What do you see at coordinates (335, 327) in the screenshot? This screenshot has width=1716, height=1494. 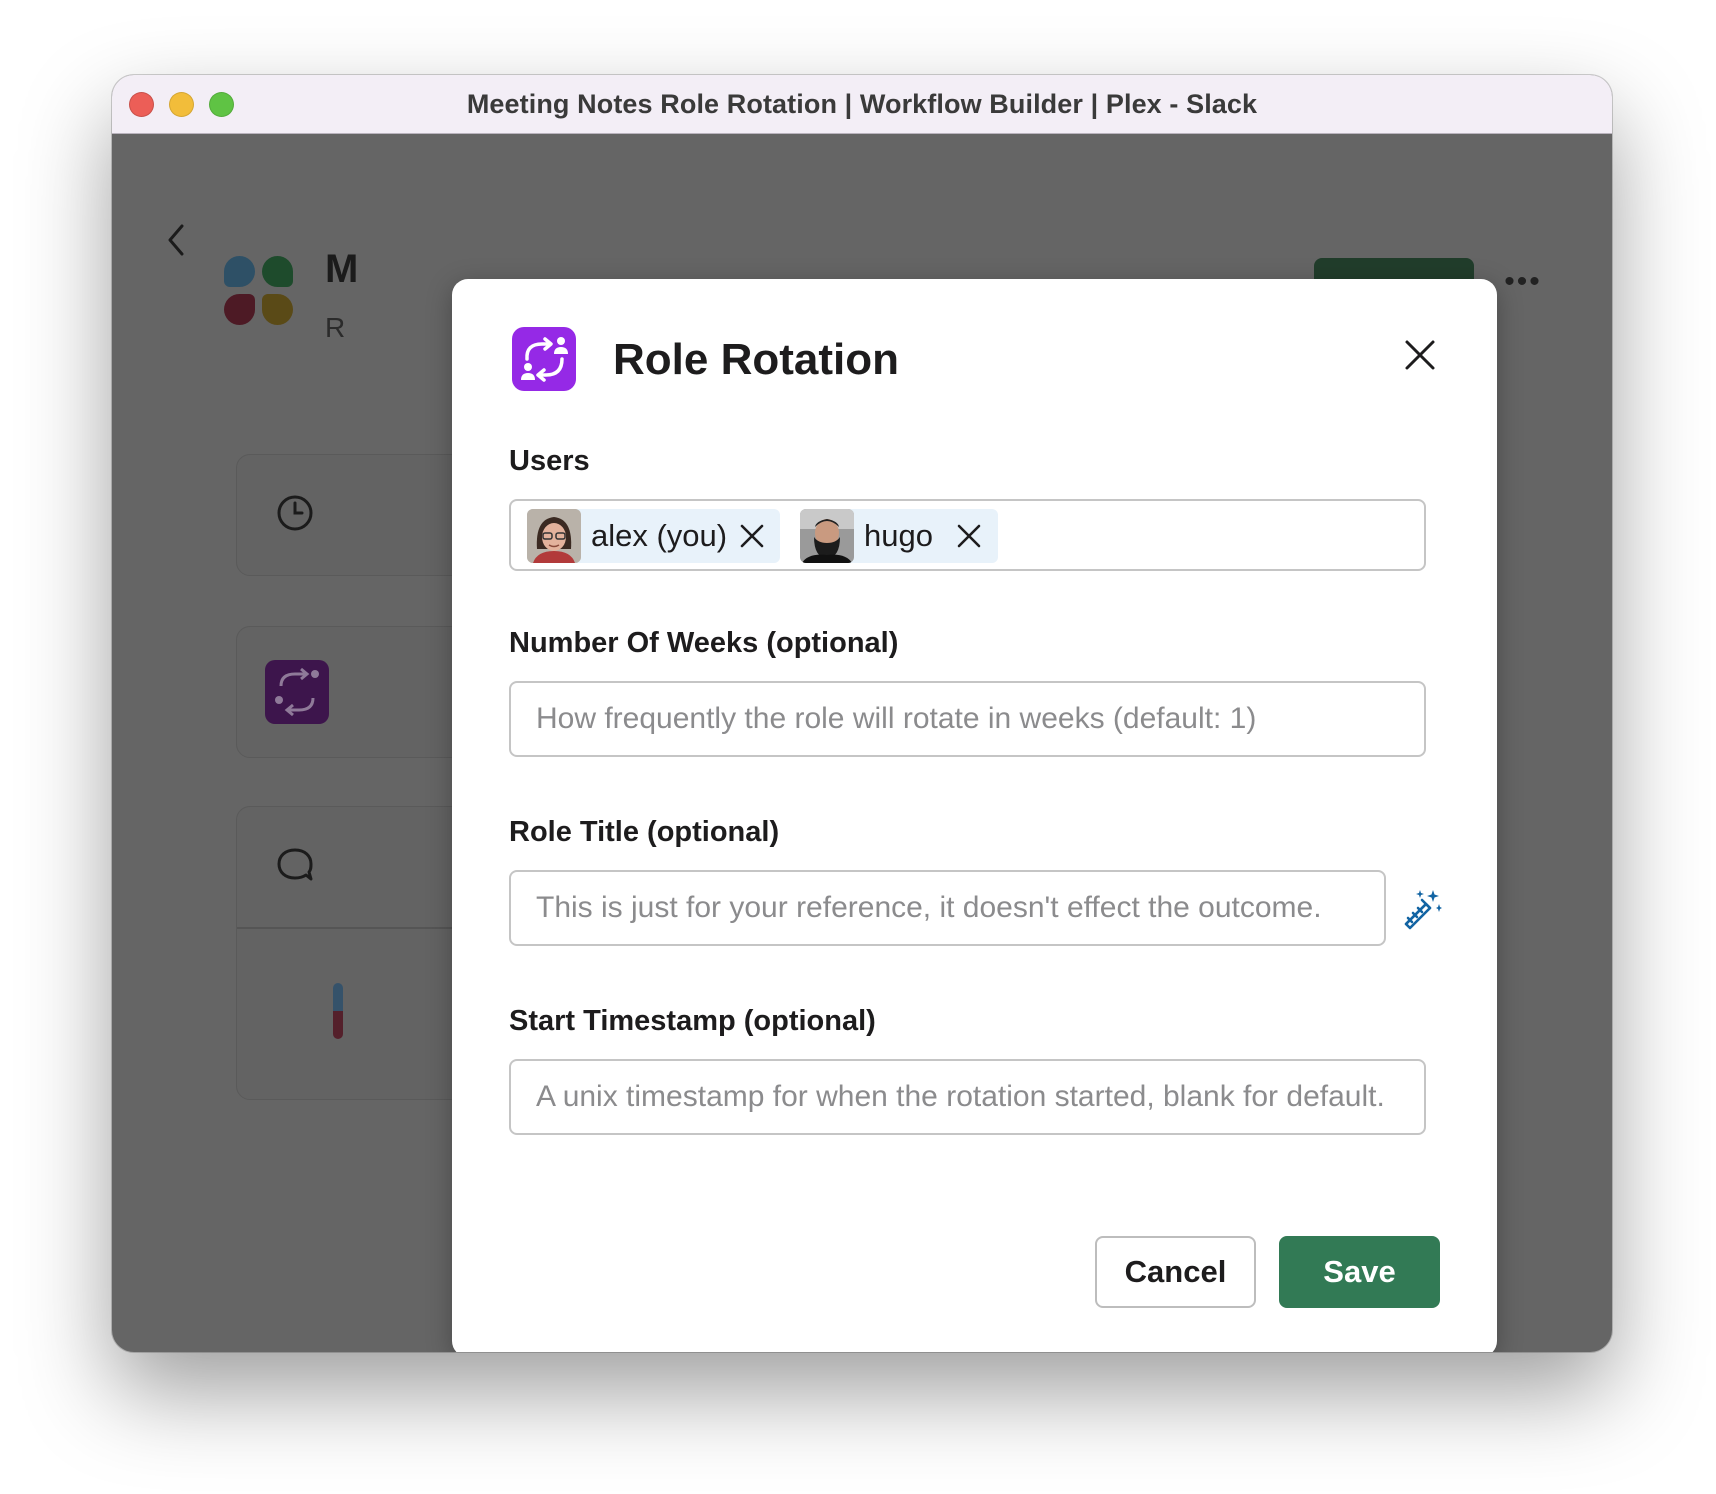 I see `workflow-subtitle: R` at bounding box center [335, 327].